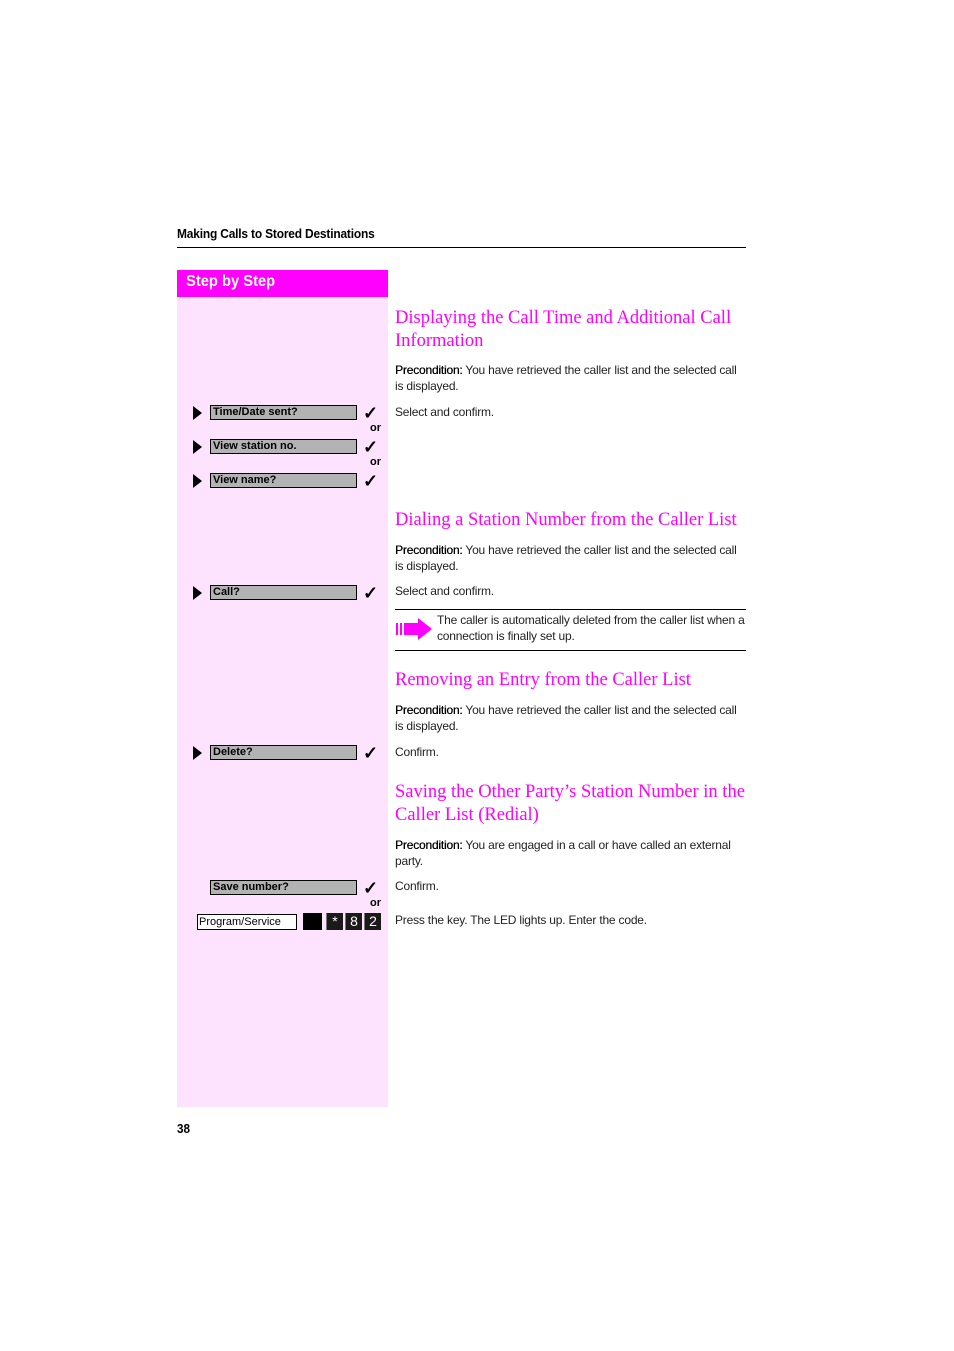 The height and width of the screenshot is (1351, 954). What do you see at coordinates (414, 631) in the screenshot?
I see `arrow-right-icon` at bounding box center [414, 631].